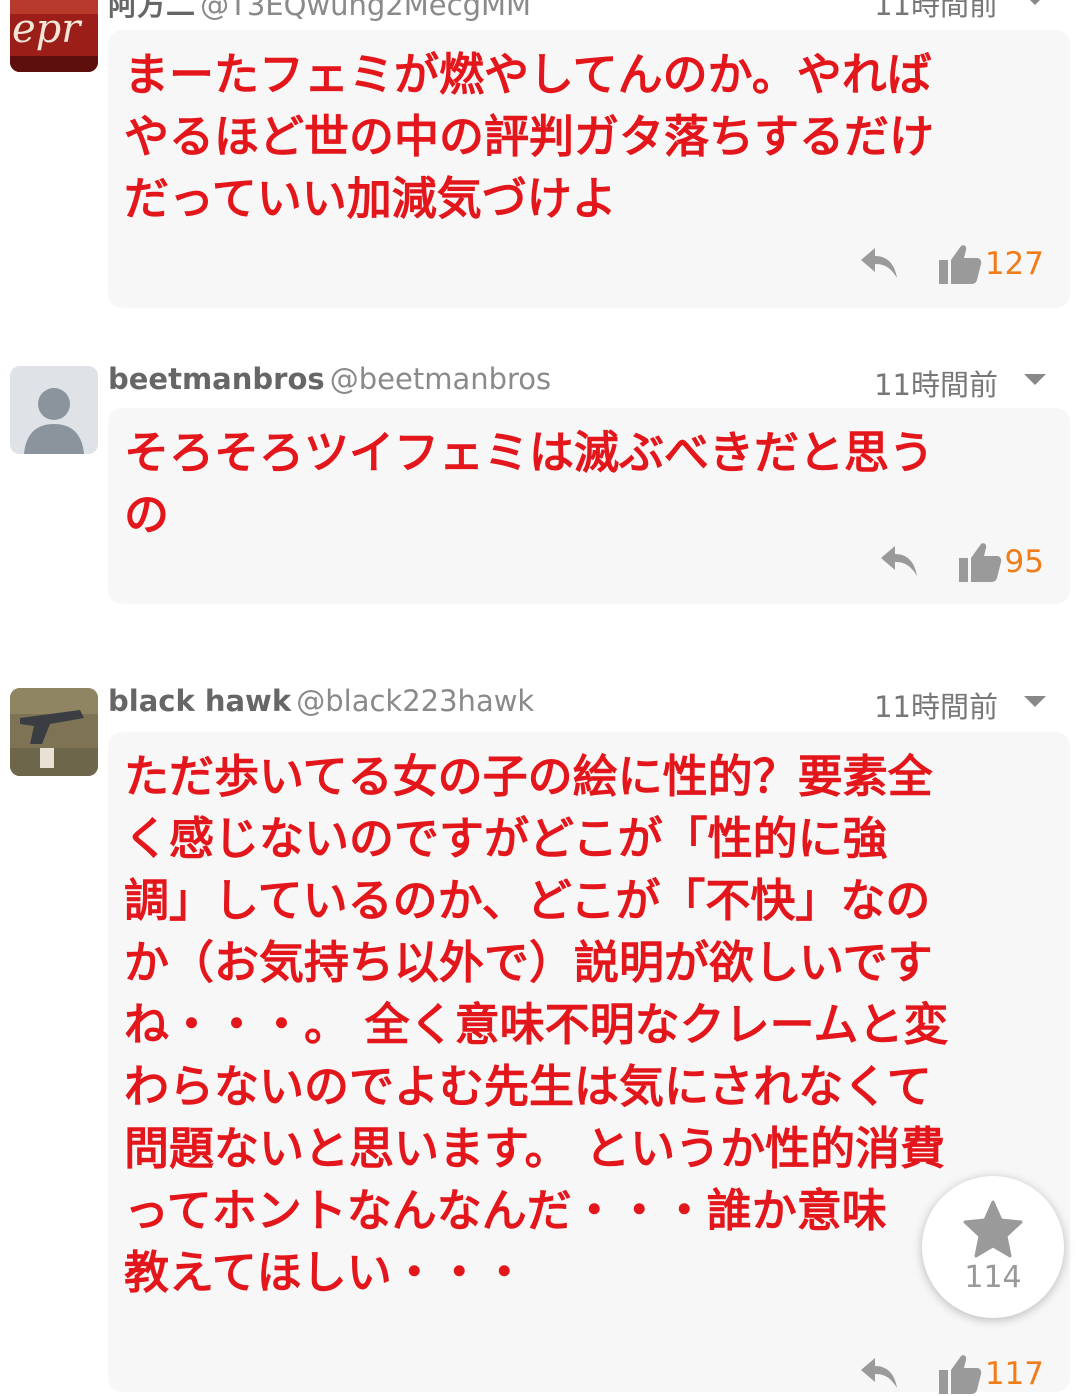 The image size is (1080, 1396). I want to click on avatar-image, so click(54, 732).